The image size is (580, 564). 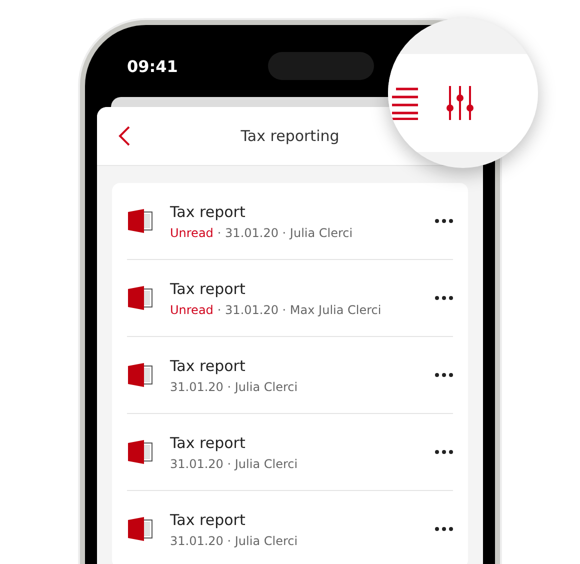 I want to click on back-button, so click(x=124, y=136).